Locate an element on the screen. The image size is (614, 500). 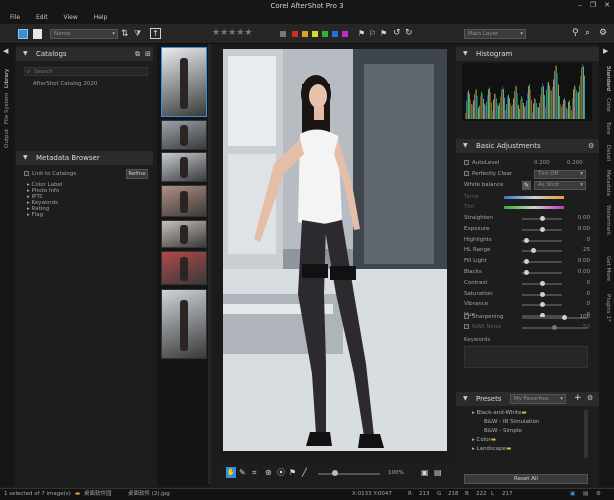
preset-item: B&W - IR Simulation is located at coordinates (511, 422).